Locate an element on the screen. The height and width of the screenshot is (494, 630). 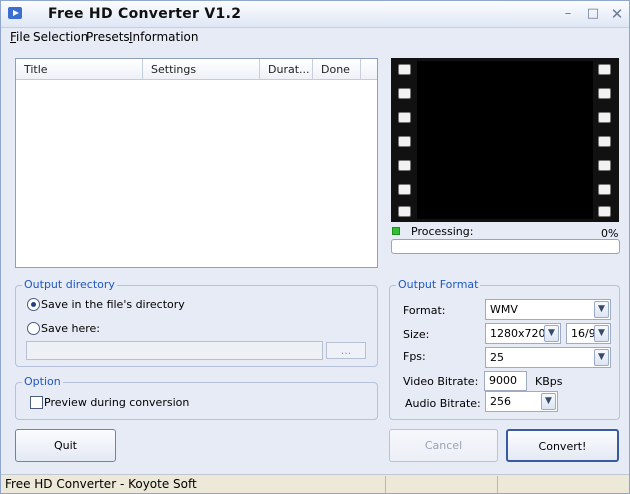
video-bitrate-label: Video Bitrate: is located at coordinates (441, 381).